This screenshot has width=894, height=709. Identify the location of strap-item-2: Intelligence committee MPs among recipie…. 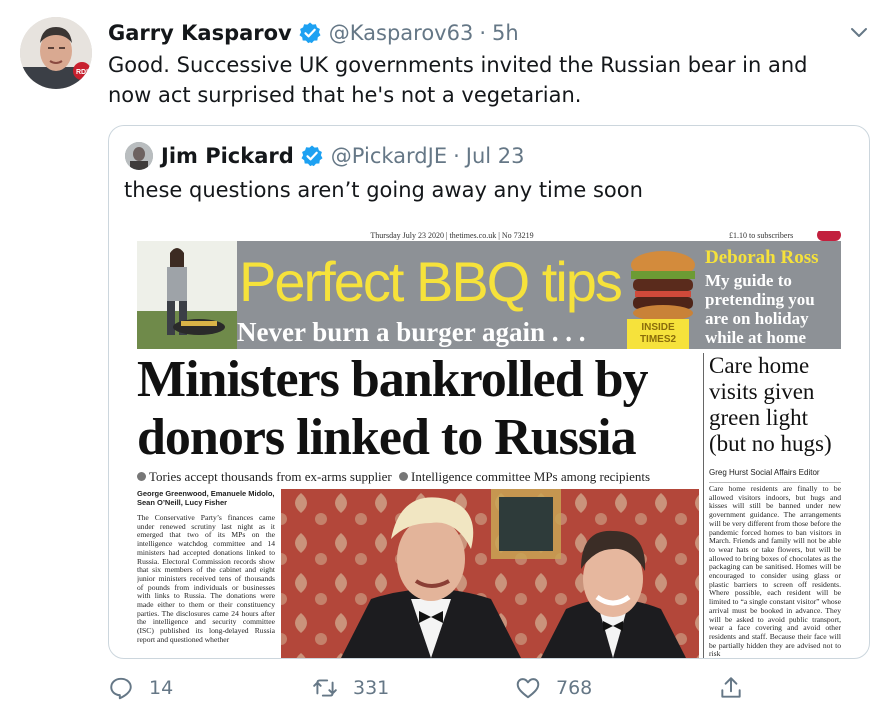
(531, 476).